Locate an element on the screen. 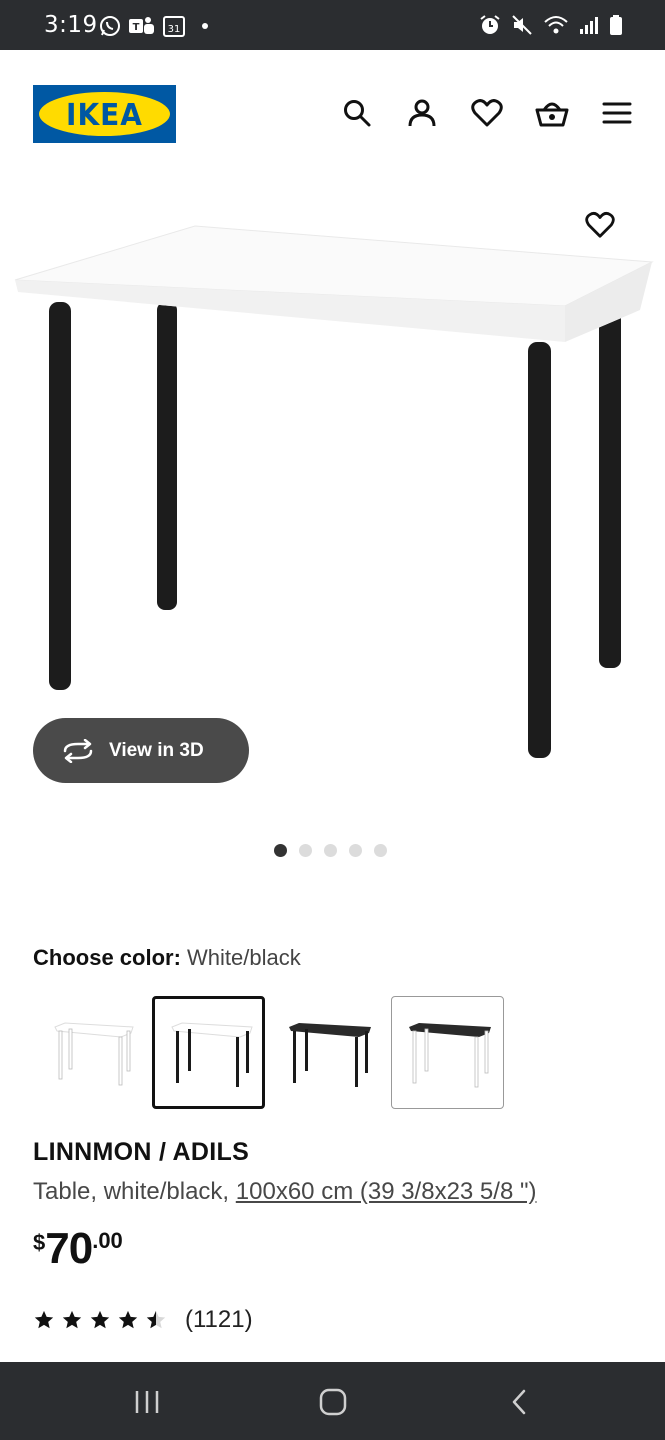 This screenshot has width=665, height=1440. add-to-wishlist-button is located at coordinates (600, 225).